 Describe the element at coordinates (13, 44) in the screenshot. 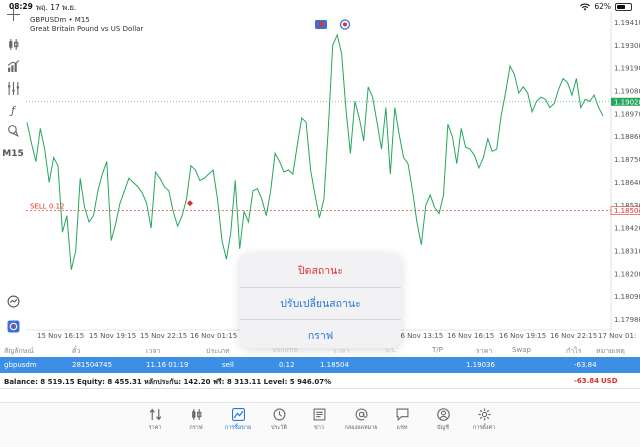

I see `candlesticks-icon` at that location.